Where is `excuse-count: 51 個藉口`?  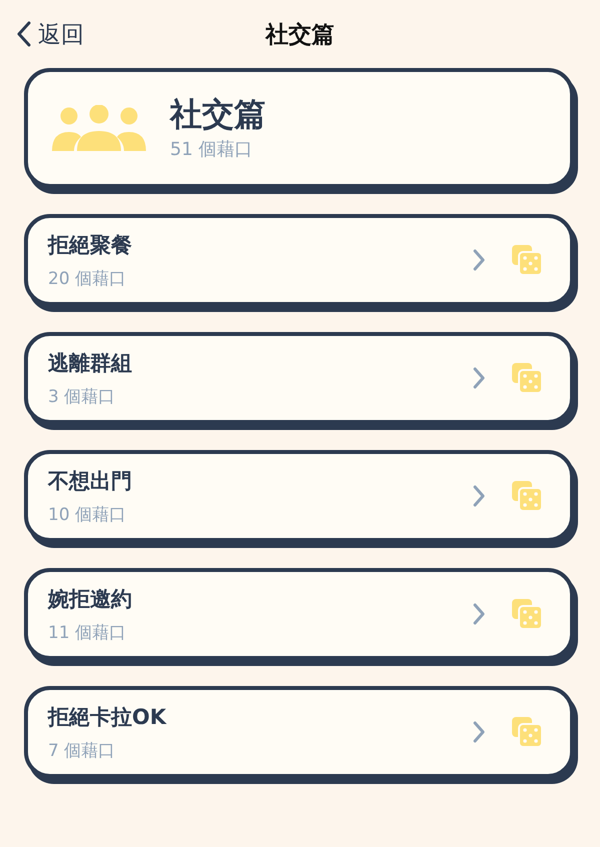
excuse-count: 51 個藉口 is located at coordinates (212, 150).